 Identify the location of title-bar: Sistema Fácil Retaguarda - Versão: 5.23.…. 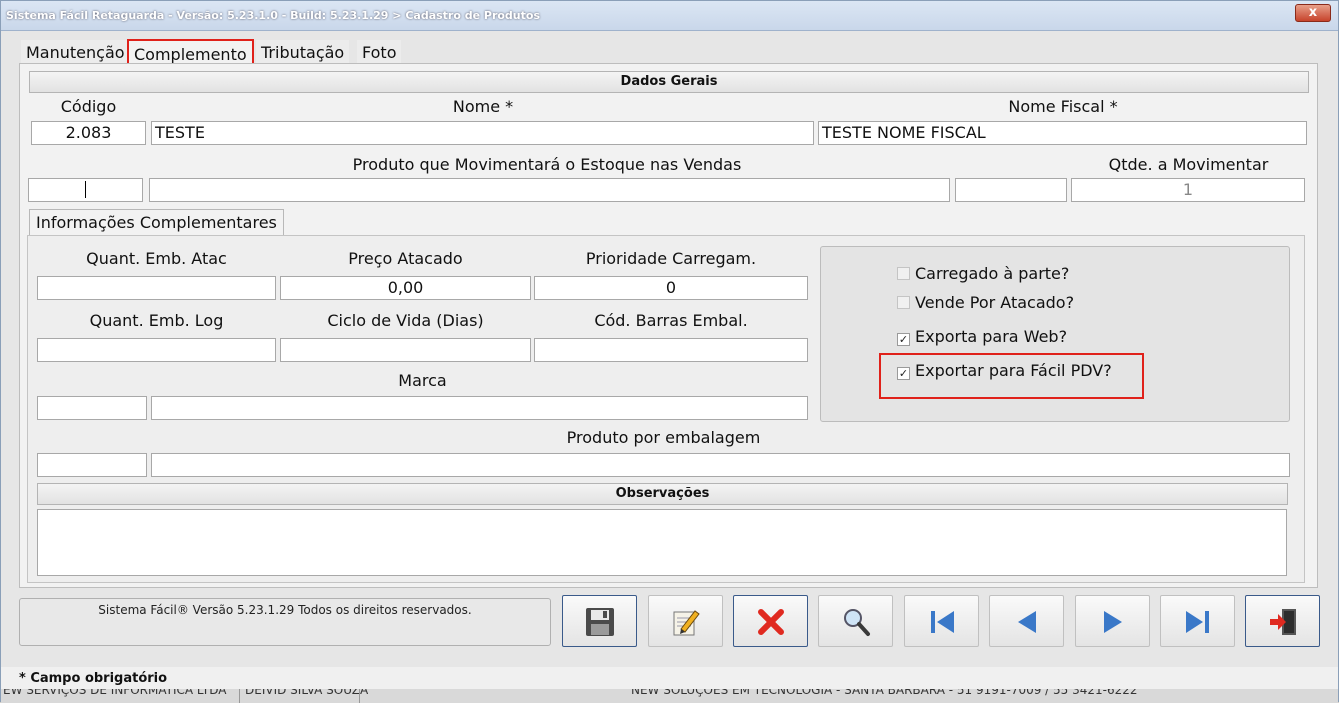
(669, 16).